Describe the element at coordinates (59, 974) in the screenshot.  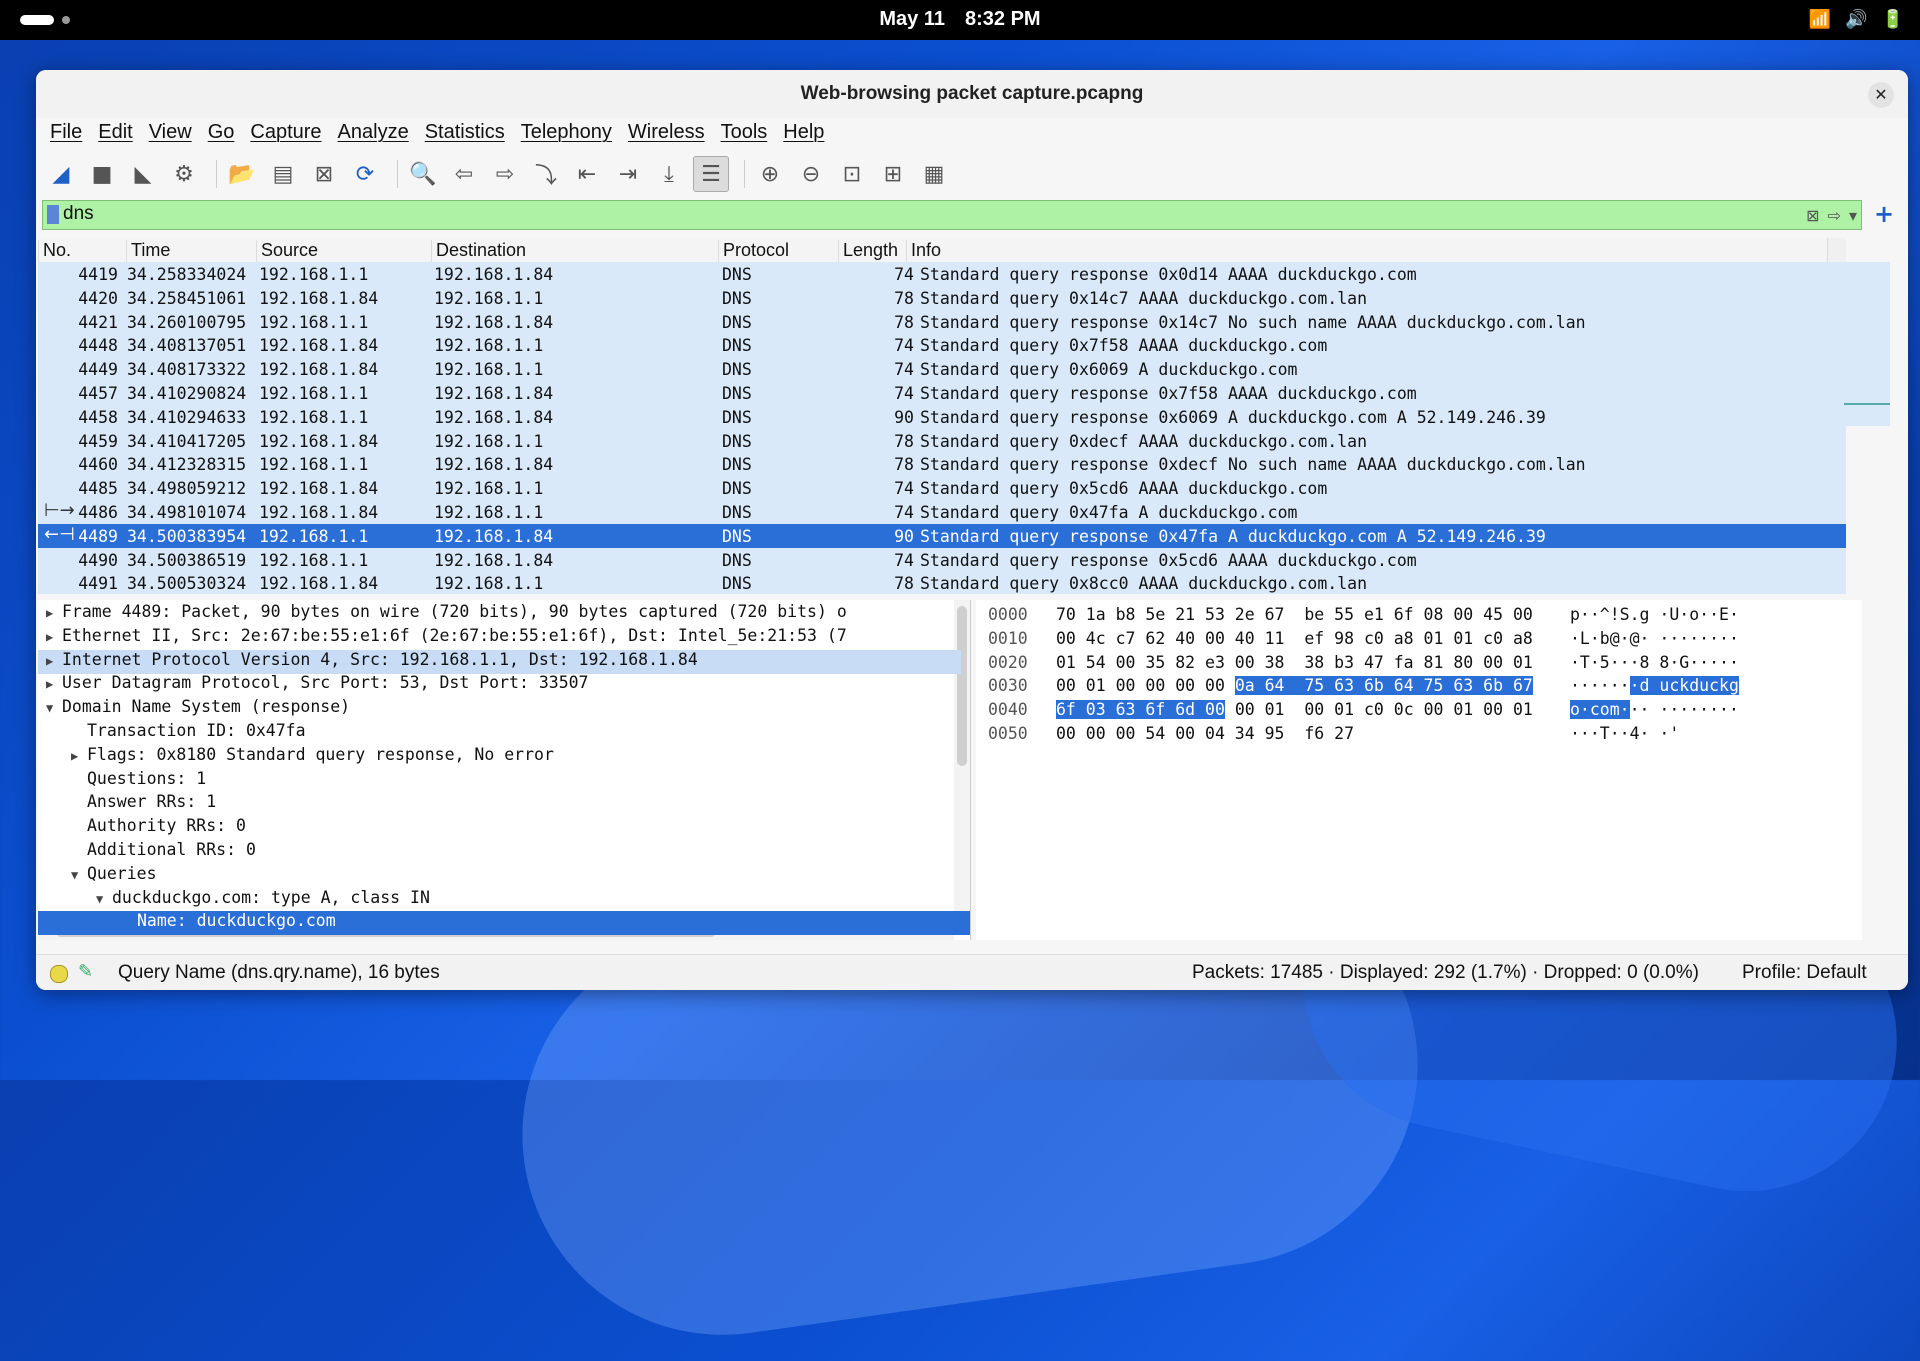
I see `expert-info-led-icon` at that location.